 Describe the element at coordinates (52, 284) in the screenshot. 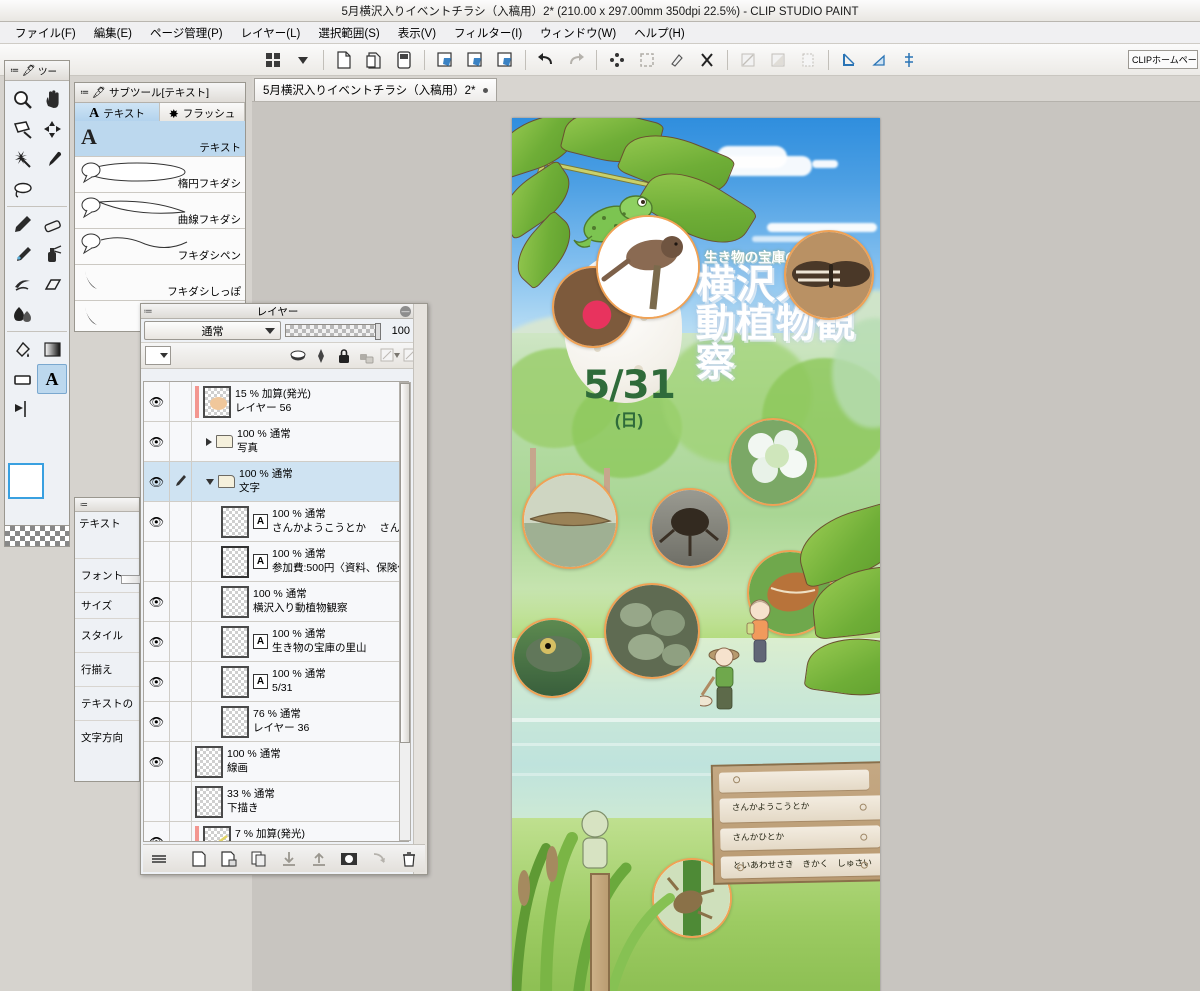

I see `blend-icon` at that location.